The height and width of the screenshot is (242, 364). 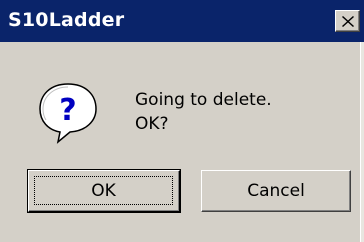 I want to click on window-edge, so click(x=362, y=142).